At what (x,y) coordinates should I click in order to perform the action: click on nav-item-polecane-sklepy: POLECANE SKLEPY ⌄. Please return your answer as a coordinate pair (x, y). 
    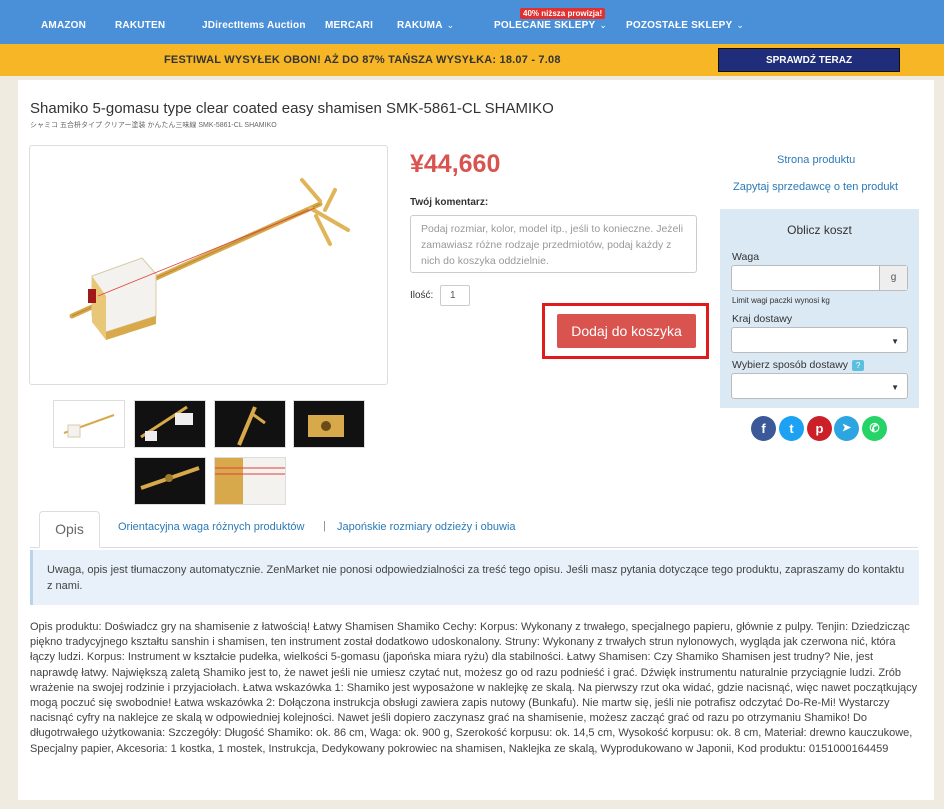
    Looking at the image, I should click on (550, 25).